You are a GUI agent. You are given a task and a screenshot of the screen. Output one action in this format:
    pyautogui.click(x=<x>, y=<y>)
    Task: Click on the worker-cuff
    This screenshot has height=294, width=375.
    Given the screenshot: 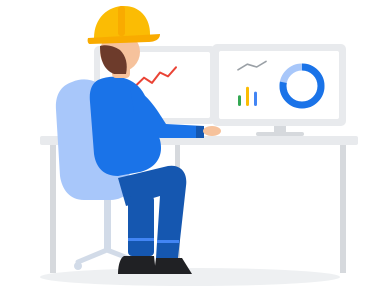 What is the action you would take?
    pyautogui.click(x=200, y=132)
    